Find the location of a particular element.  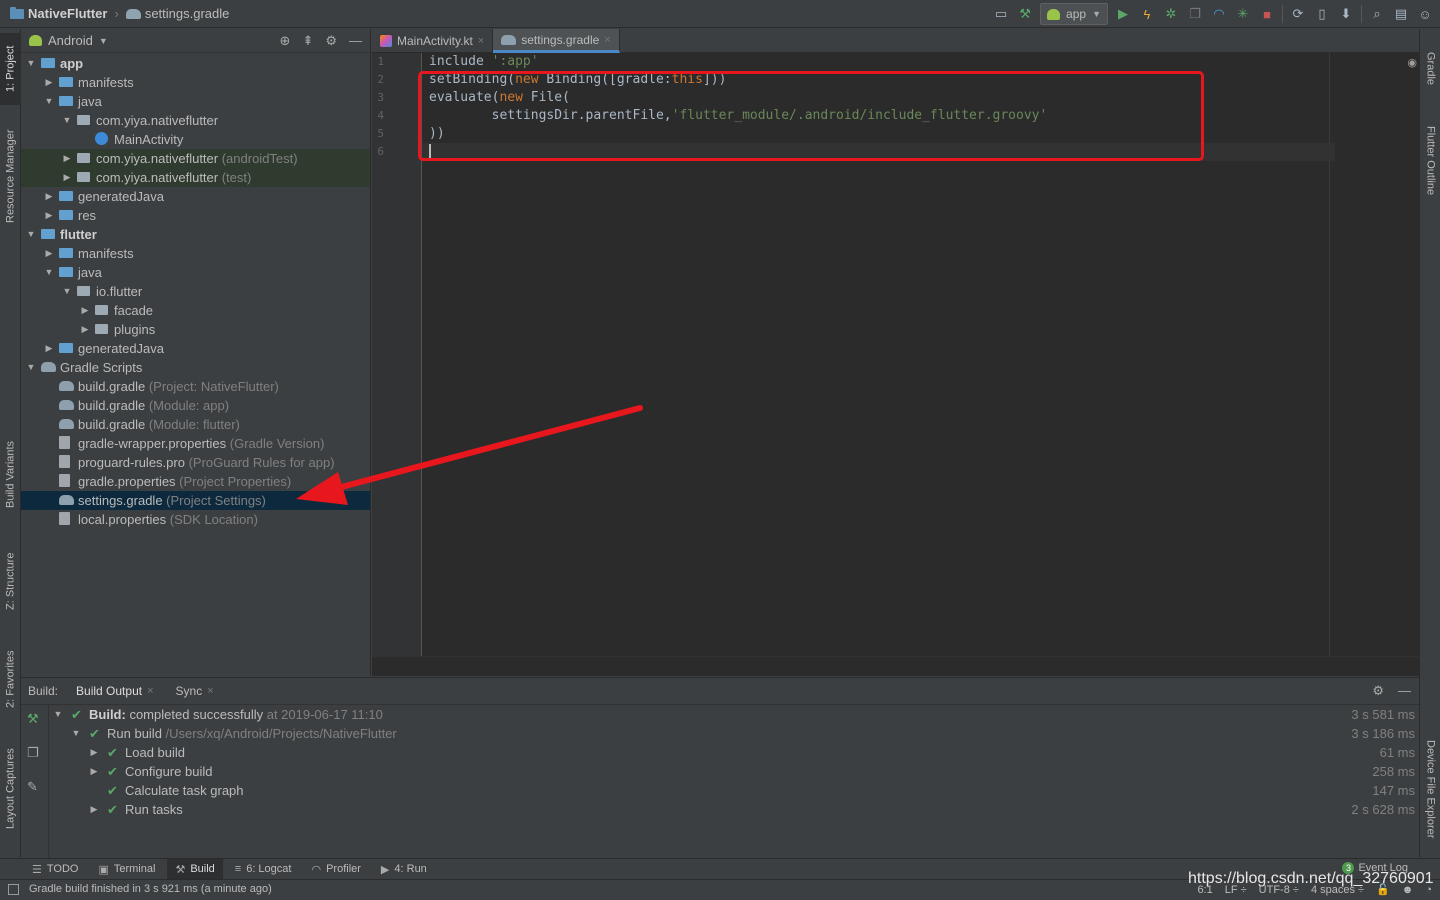

tree-item: MainActivity is located at coordinates (195, 139).